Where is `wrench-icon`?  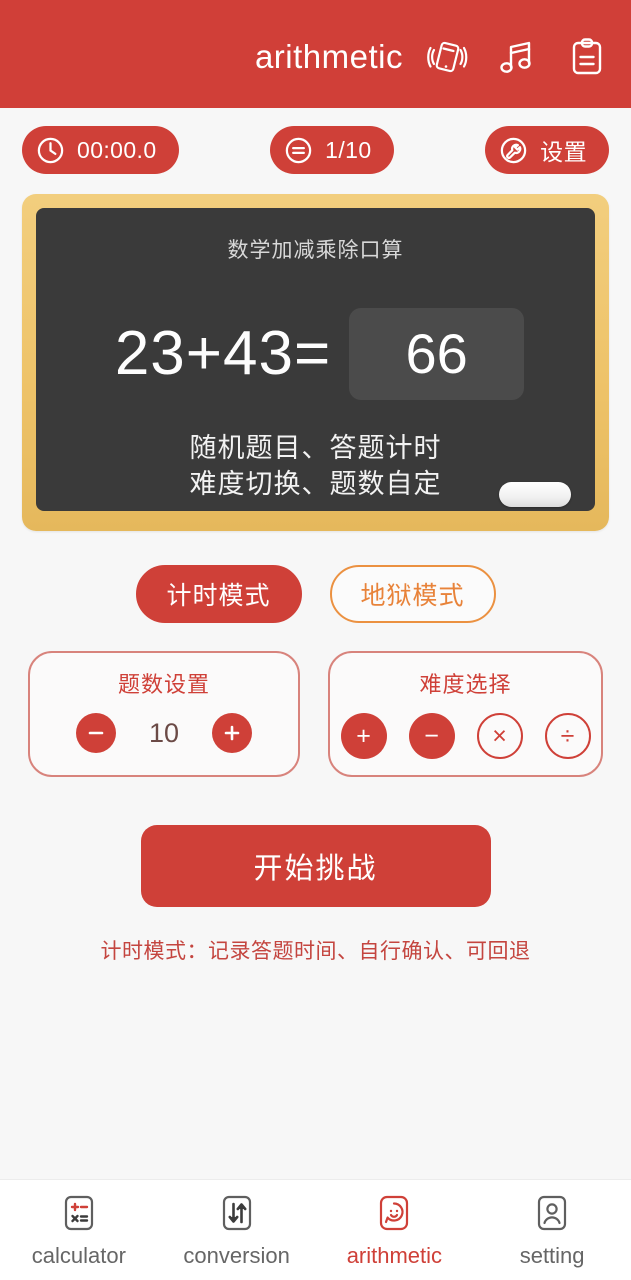
wrench-icon is located at coordinates (513, 150).